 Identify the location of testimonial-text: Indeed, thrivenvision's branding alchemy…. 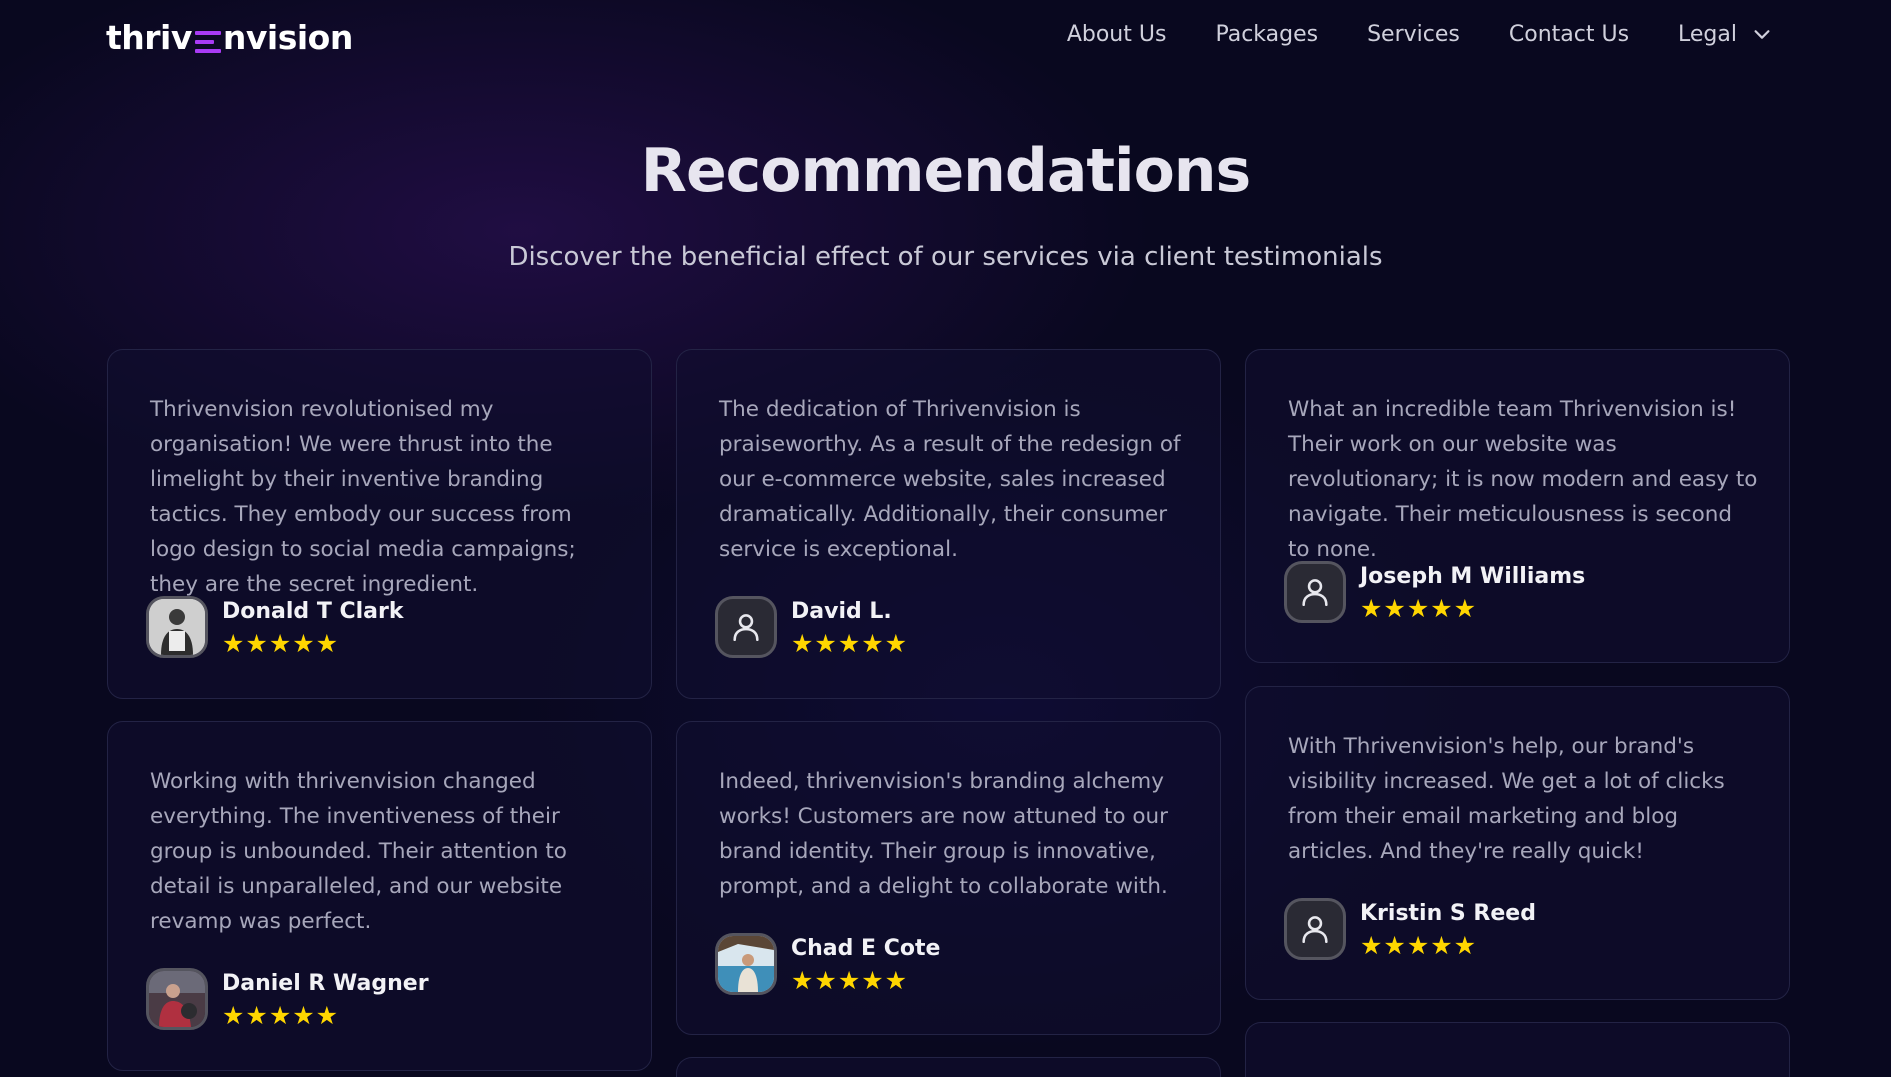
(943, 834).